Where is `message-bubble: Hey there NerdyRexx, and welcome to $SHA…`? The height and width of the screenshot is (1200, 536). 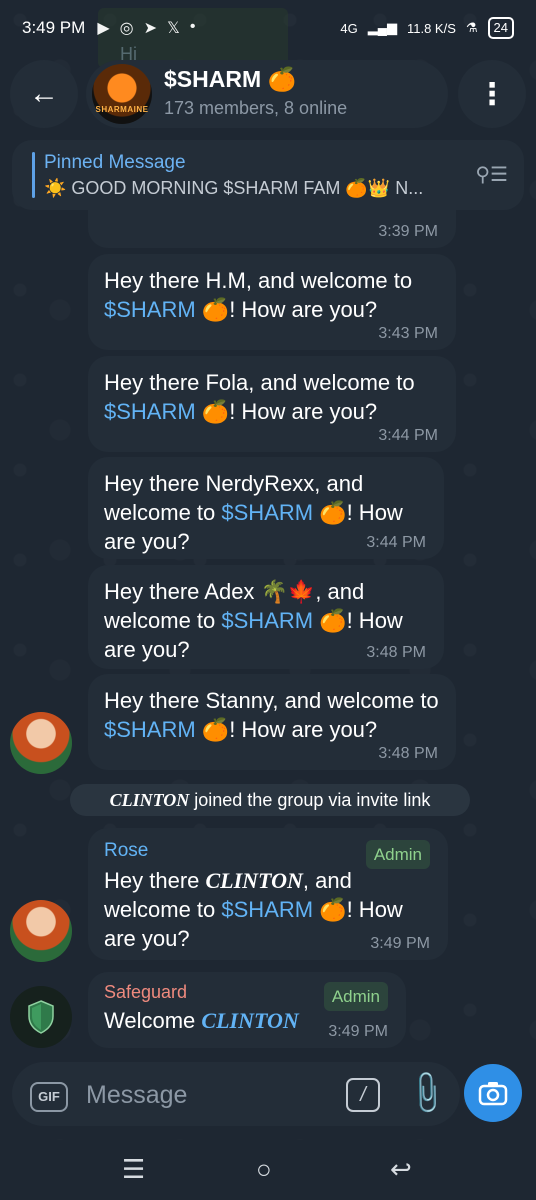
message-bubble: Hey there NerdyRexx, and welcome to $SHA… is located at coordinates (266, 508).